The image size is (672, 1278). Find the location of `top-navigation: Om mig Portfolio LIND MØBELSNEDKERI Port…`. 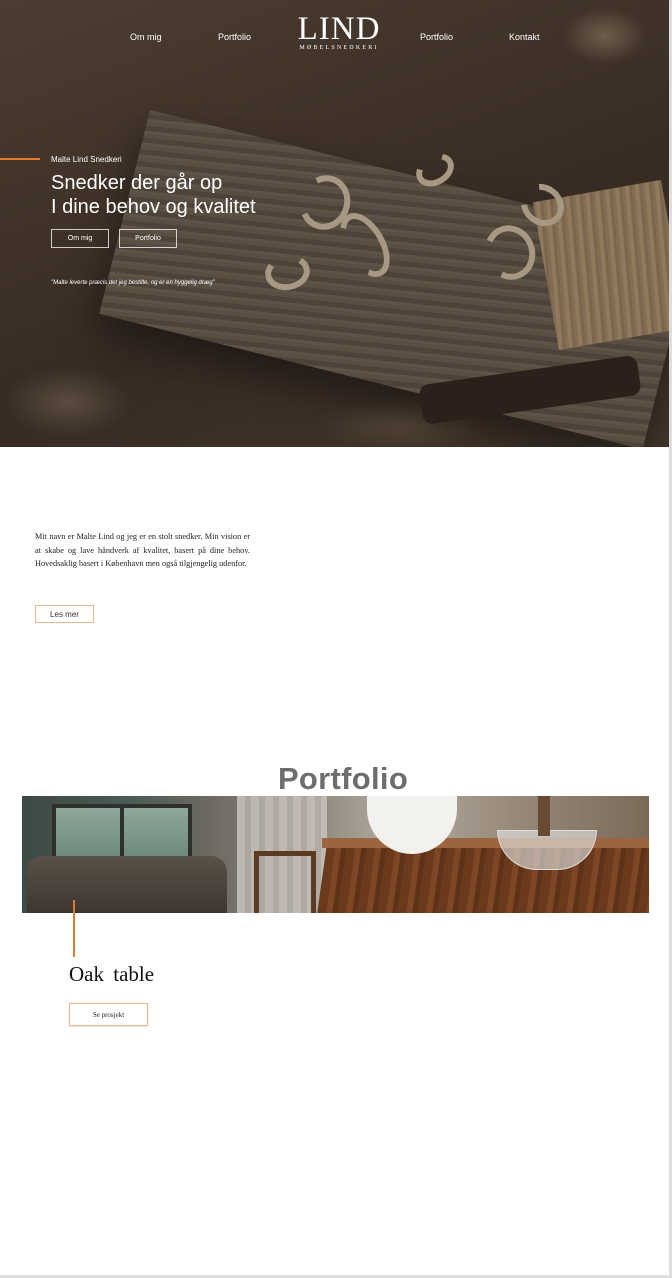

top-navigation: Om mig Portfolio LIND MØBELSNEDKERI Port… is located at coordinates (336, 35).